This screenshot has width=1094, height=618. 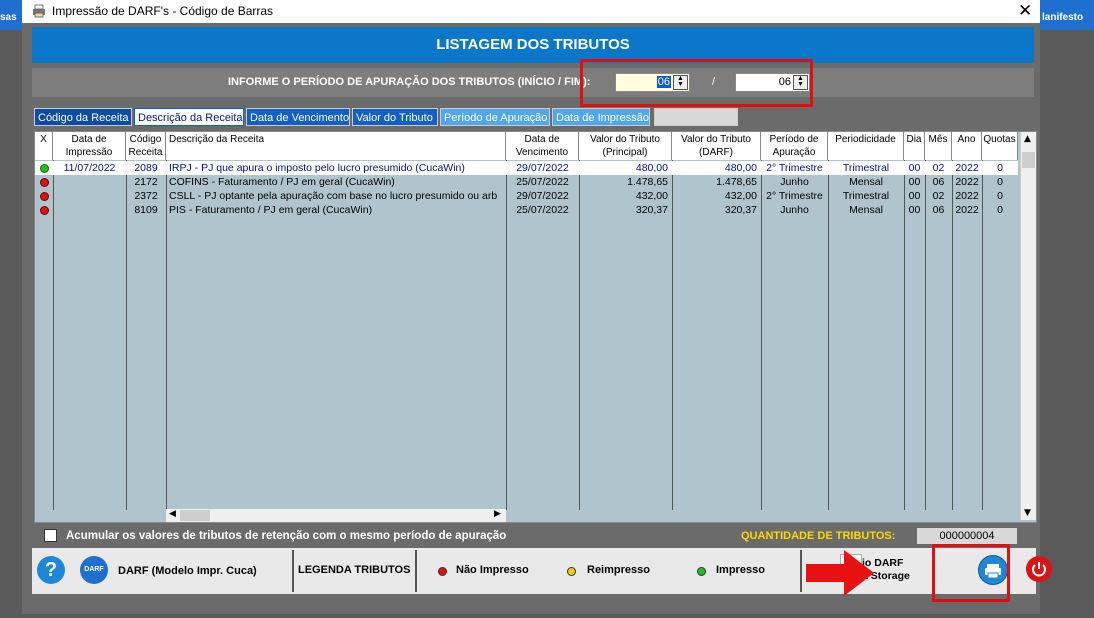 What do you see at coordinates (967, 146) in the screenshot?
I see `col-ano: Ano` at bounding box center [967, 146].